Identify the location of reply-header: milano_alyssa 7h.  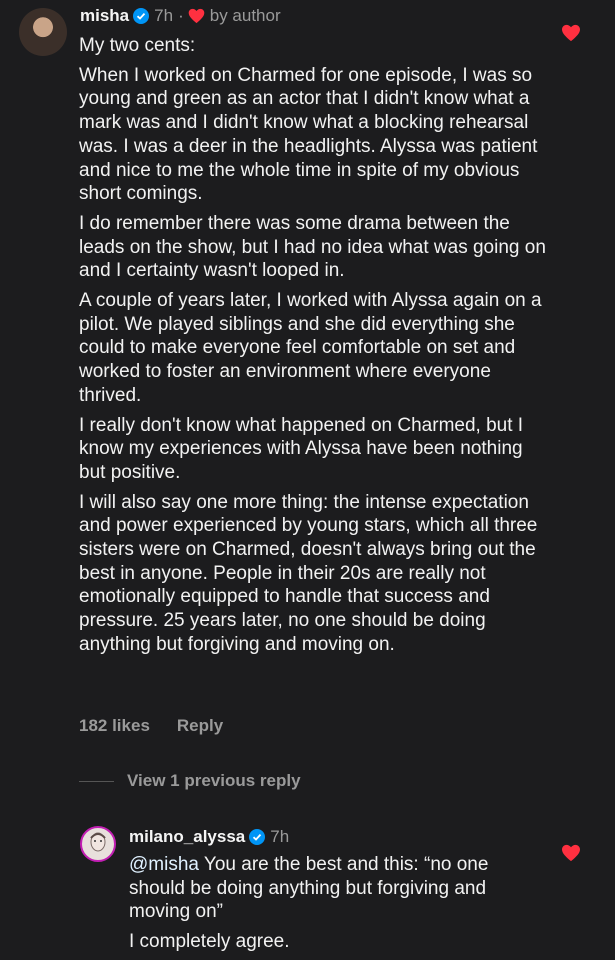
(209, 837).